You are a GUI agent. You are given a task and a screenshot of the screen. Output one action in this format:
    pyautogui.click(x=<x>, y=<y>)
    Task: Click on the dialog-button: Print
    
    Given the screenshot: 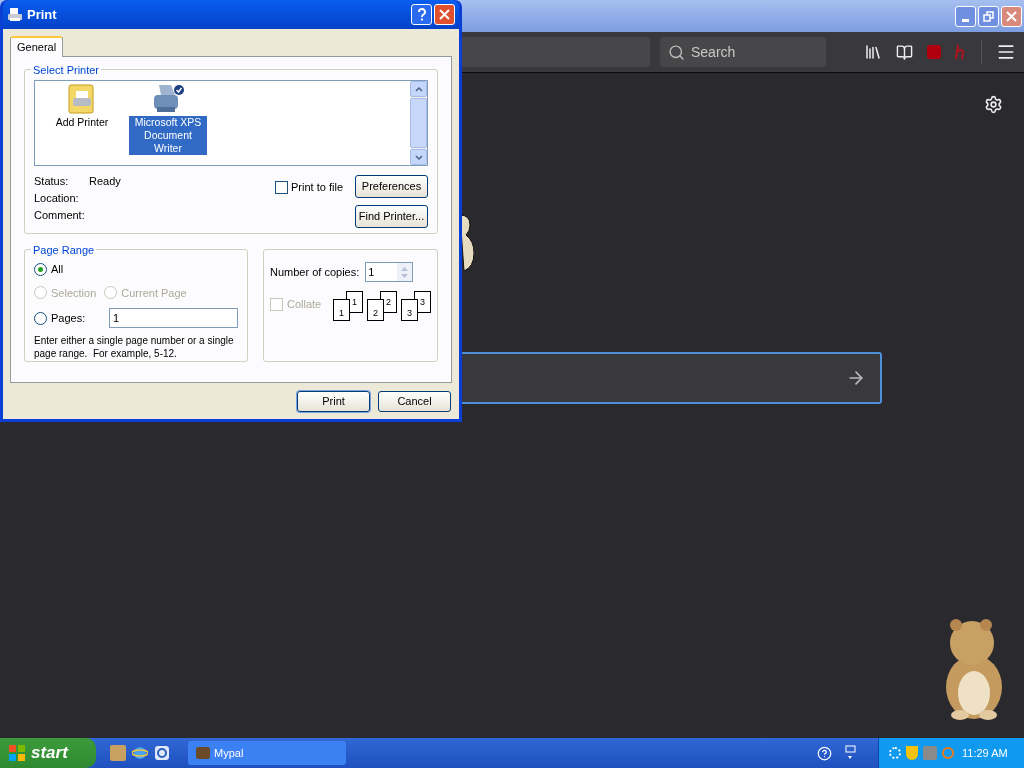 What is the action you would take?
    pyautogui.click(x=333, y=401)
    